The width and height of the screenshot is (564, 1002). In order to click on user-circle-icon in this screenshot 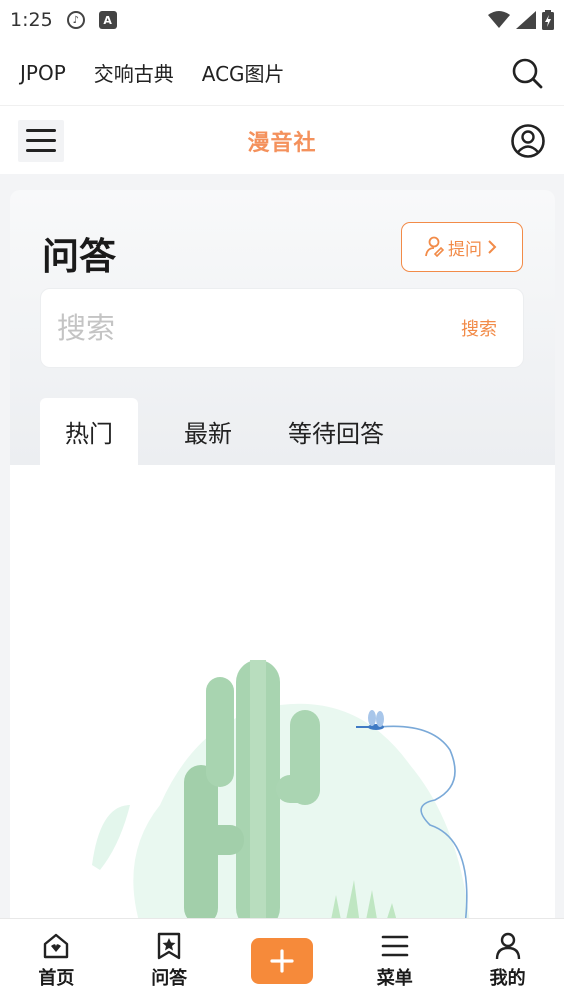, I will do `click(528, 141)`.